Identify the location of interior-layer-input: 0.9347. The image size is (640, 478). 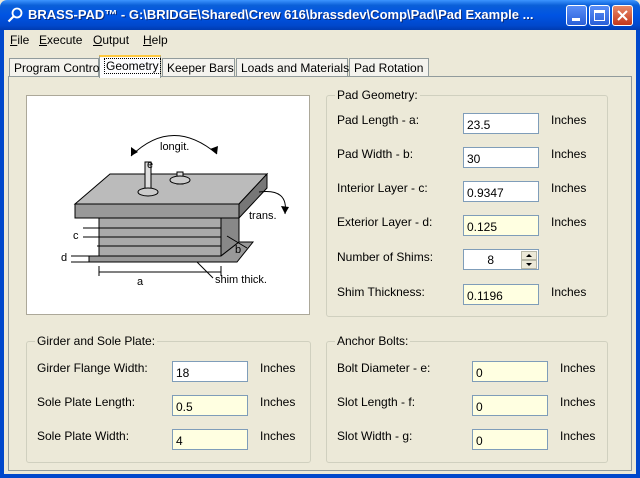
(501, 191).